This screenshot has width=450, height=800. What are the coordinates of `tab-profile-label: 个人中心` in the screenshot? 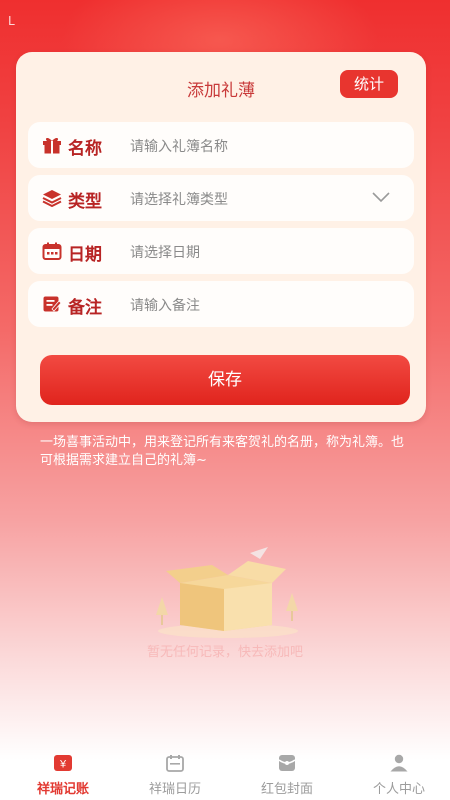 It's located at (398, 789).